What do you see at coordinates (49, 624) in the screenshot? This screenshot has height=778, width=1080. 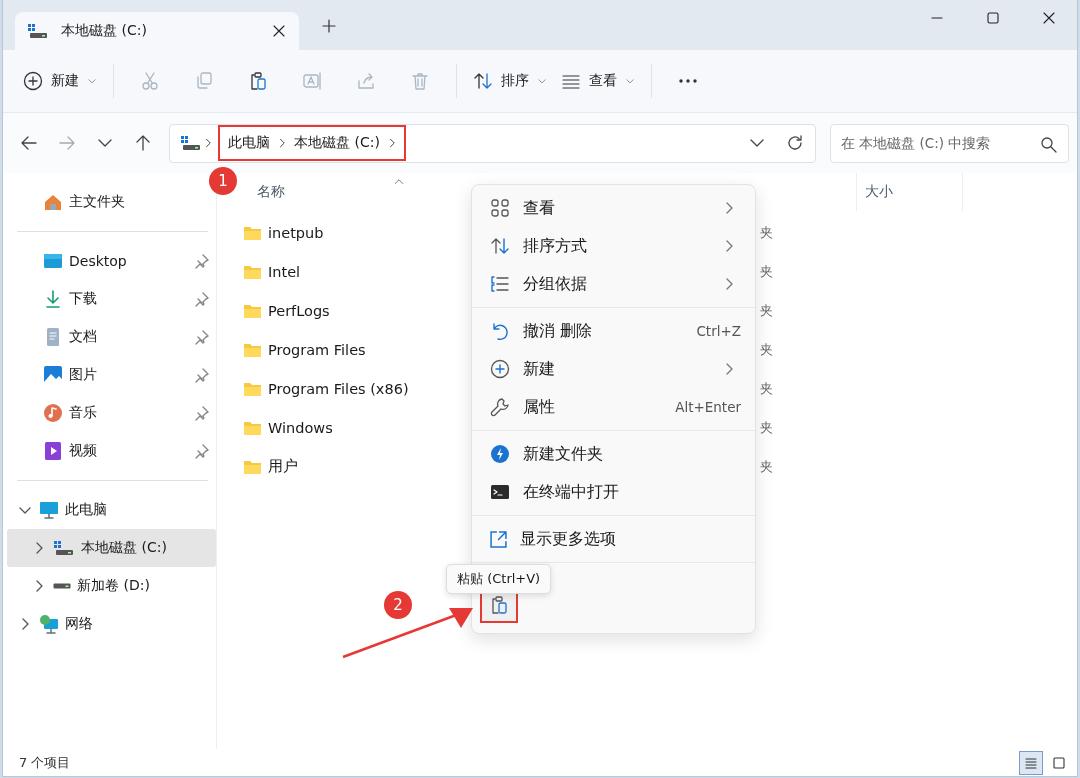 I see `network-icon` at bounding box center [49, 624].